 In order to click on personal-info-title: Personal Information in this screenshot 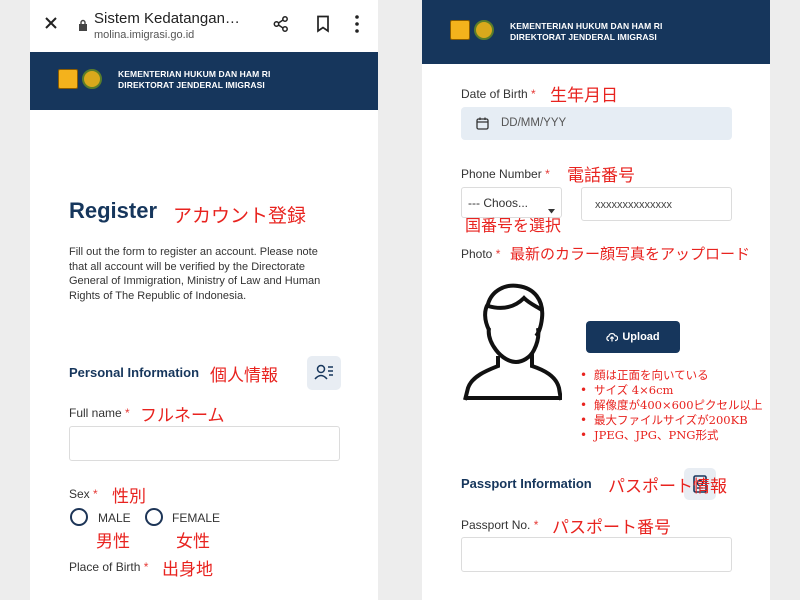, I will do `click(134, 372)`.